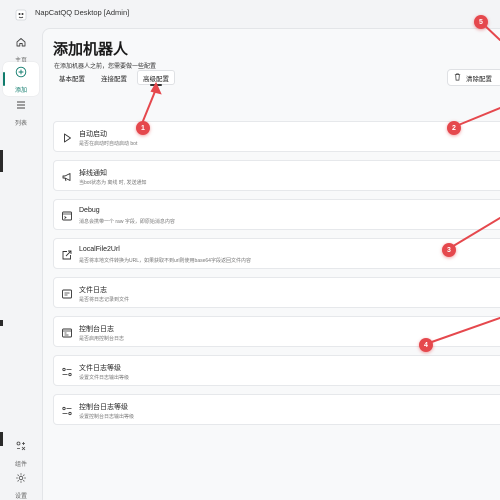  I want to click on annotation-badge-1: 1, so click(143, 128).